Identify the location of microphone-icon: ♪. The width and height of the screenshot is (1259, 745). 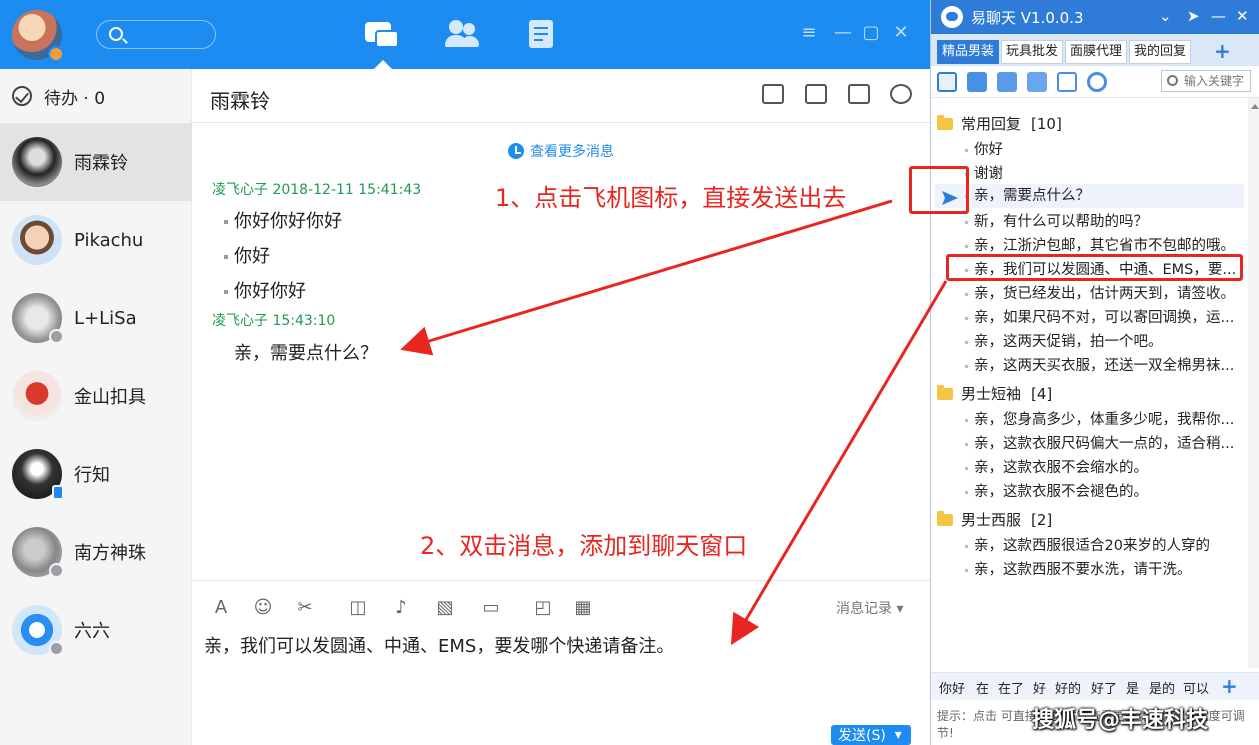
(401, 608).